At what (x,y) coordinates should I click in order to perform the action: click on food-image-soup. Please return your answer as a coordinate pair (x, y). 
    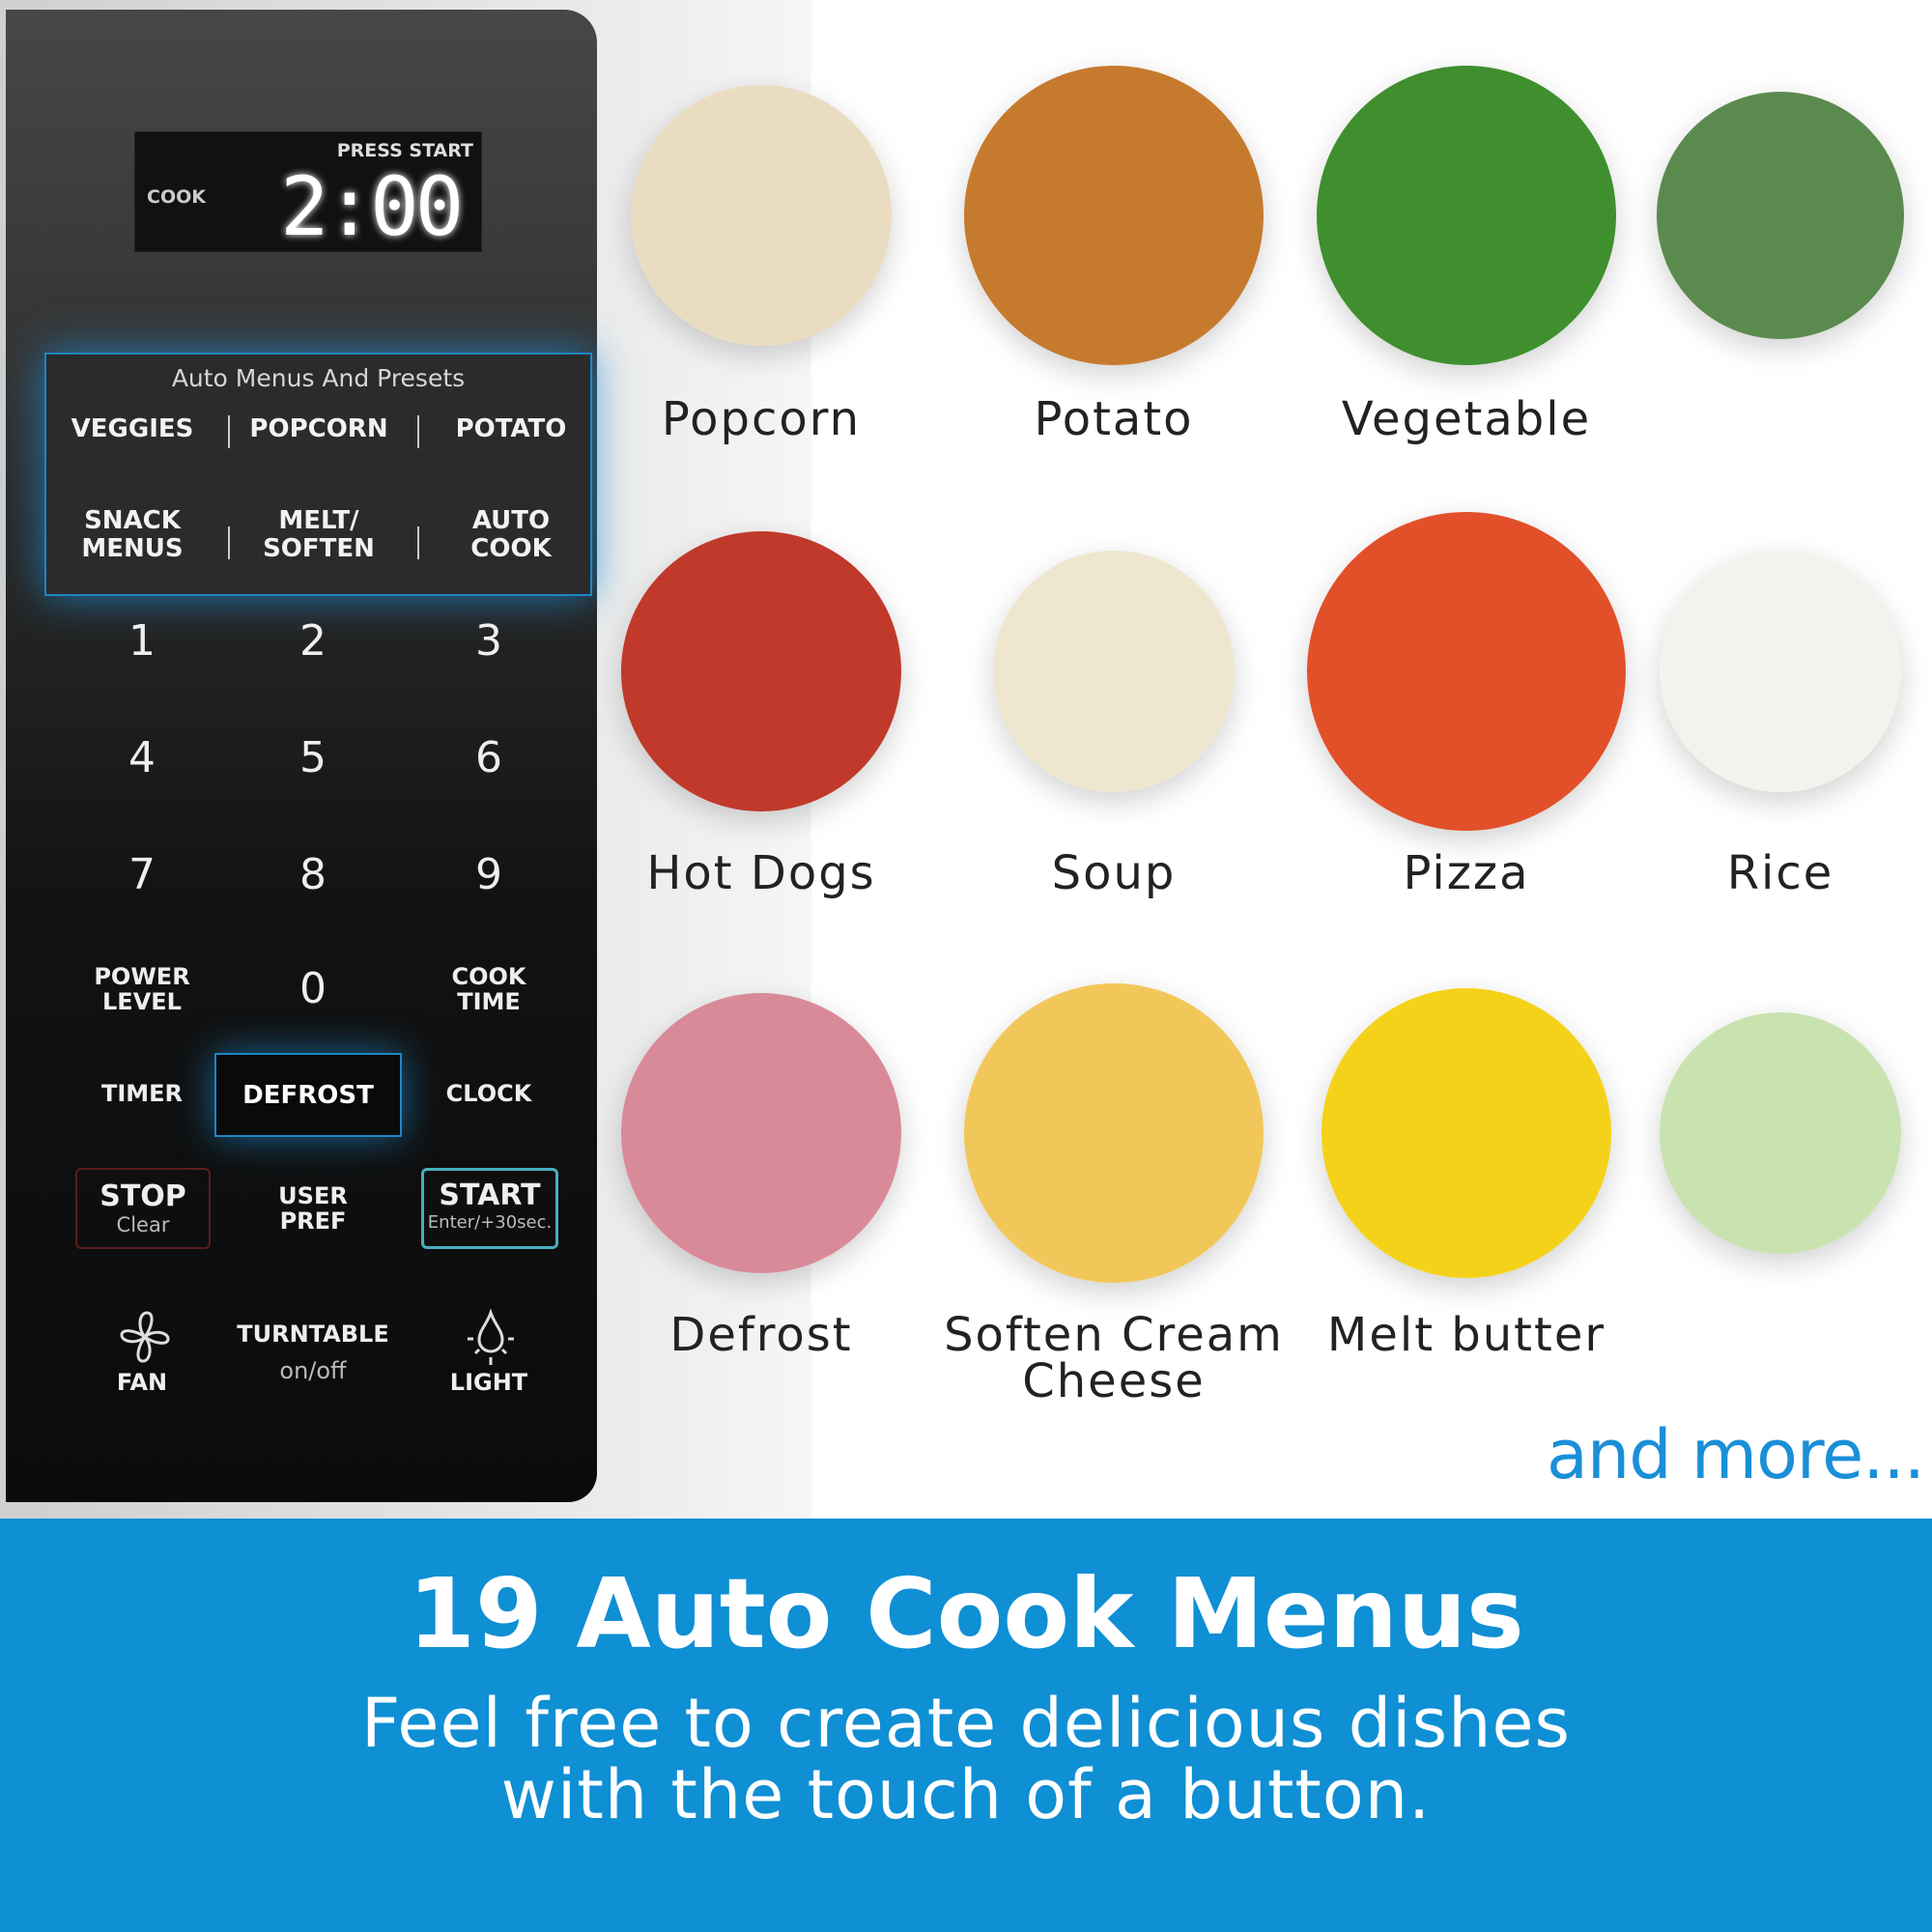
    Looking at the image, I should click on (1114, 671).